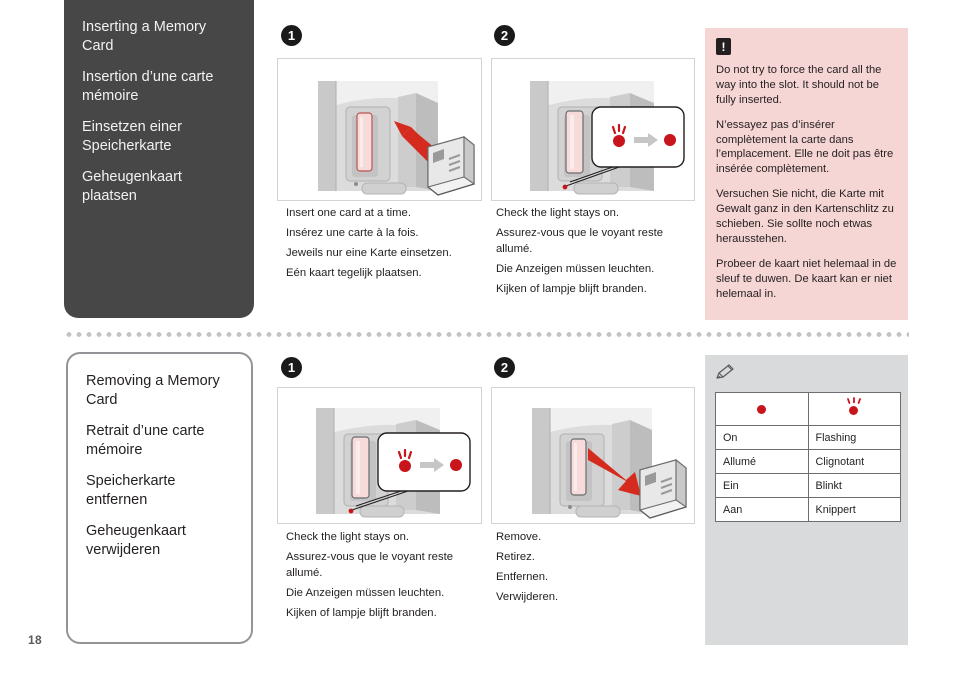  Describe the element at coordinates (762, 509) in the screenshot. I see `led-on-label-nl: Aan` at that location.